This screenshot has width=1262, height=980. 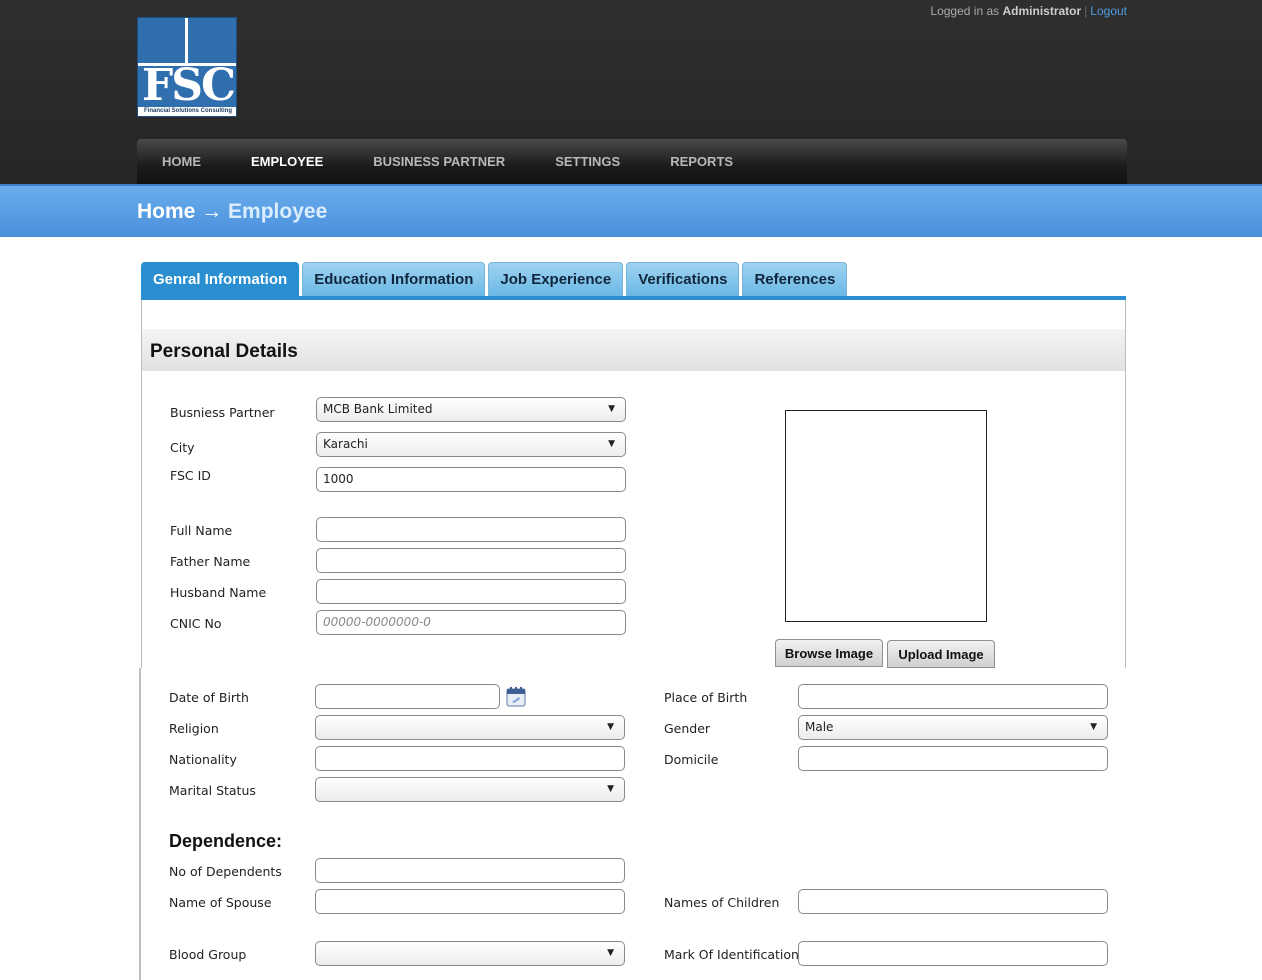 I want to click on cnic-input: 00000-0000000-0, so click(x=471, y=622).